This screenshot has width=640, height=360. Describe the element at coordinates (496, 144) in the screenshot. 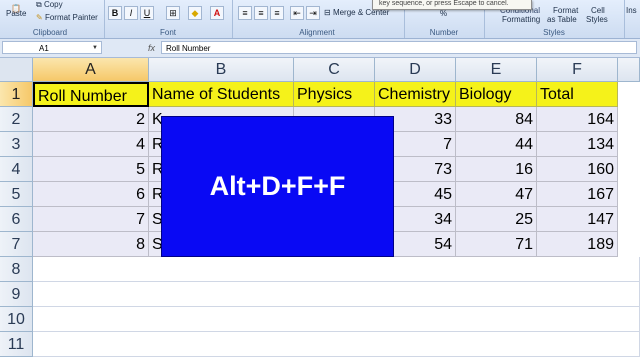

I see `cell-biology: 44` at that location.